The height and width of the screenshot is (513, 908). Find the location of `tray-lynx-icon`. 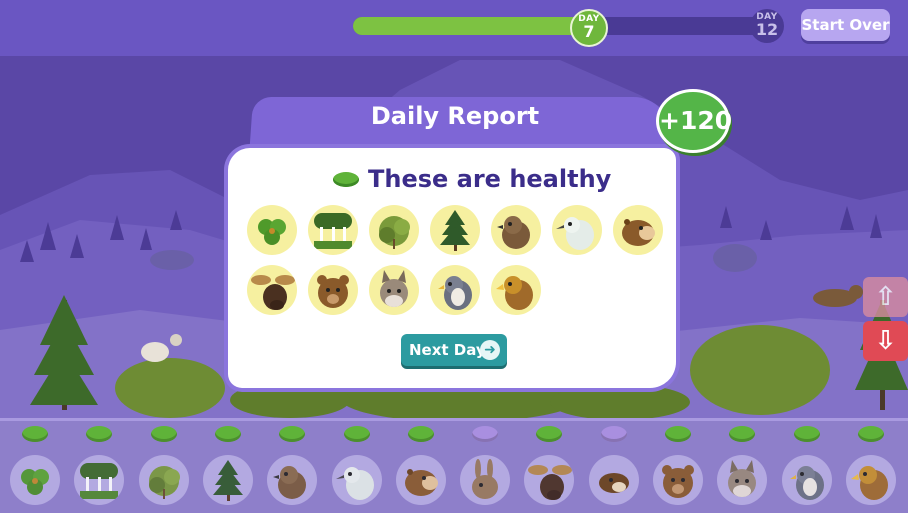

tray-lynx-icon is located at coordinates (742, 480).